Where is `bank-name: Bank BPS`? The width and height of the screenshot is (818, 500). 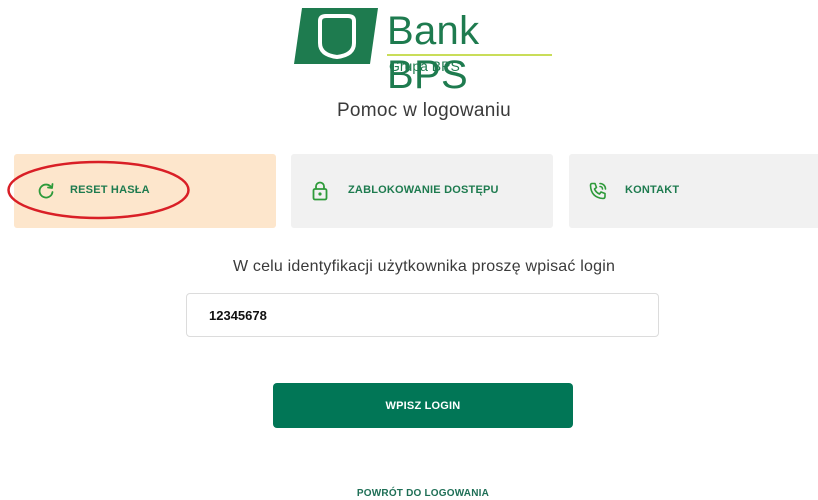 bank-name: Bank BPS is located at coordinates (433, 53).